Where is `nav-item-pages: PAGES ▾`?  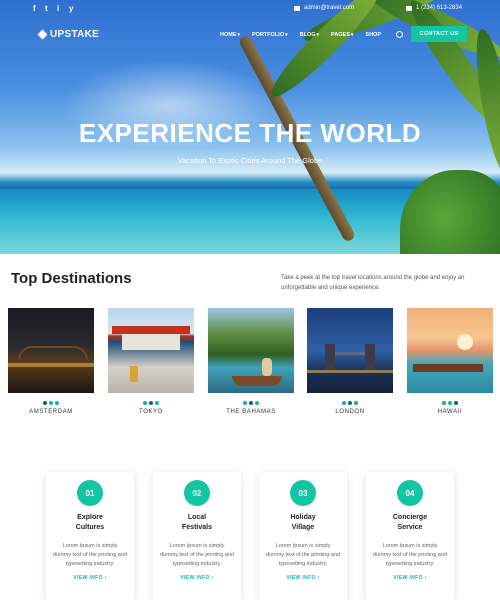 nav-item-pages: PAGES ▾ is located at coordinates (342, 35).